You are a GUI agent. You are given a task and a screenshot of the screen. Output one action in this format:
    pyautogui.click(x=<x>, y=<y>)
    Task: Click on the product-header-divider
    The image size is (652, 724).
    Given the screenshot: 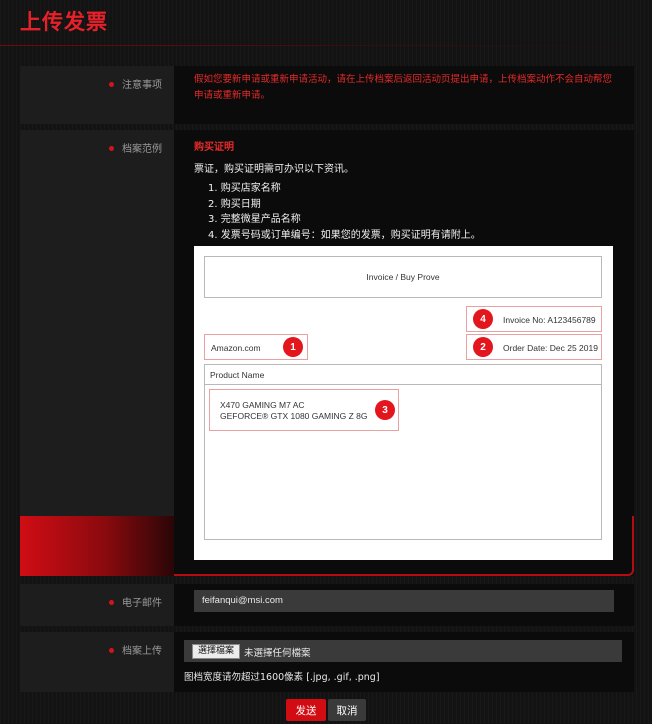 What is the action you would take?
    pyautogui.click(x=403, y=384)
    